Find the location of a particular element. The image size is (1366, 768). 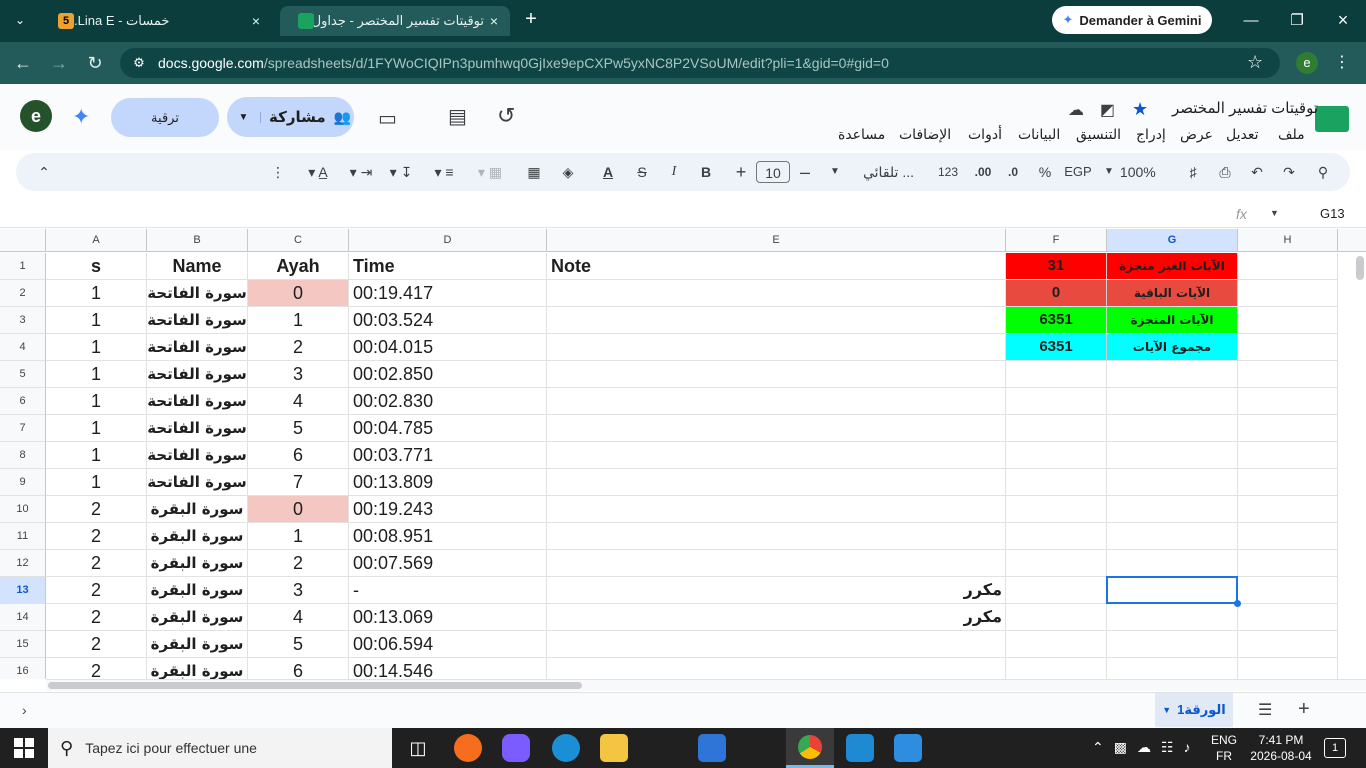

window-close-button: × is located at coordinates (1343, 20).